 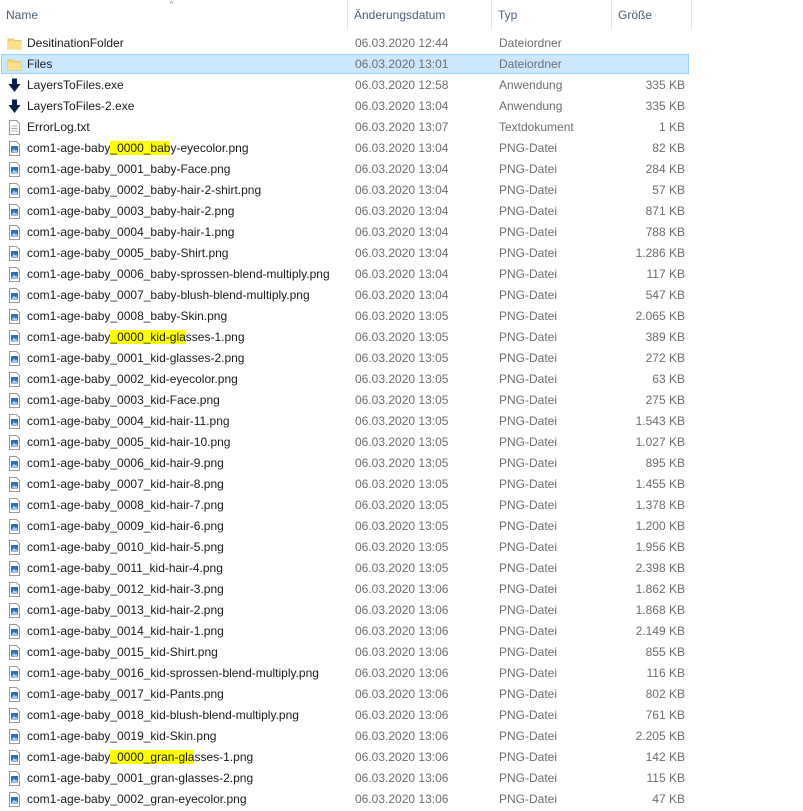 What do you see at coordinates (401, 64) in the screenshot?
I see `file-row: Files 06.03.2020 13:01 Dateiordner` at bounding box center [401, 64].